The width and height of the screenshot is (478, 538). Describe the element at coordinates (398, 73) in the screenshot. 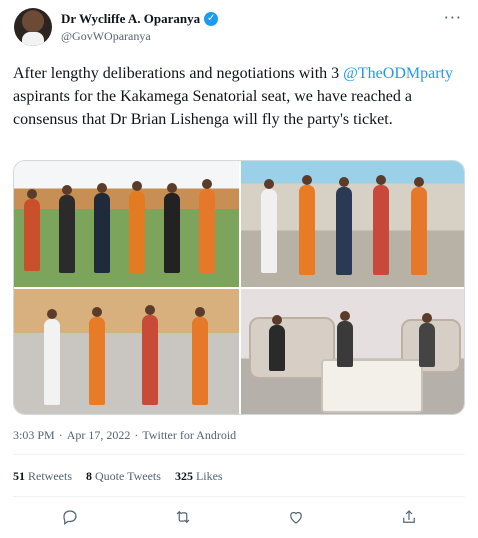

I see `mention-link: @TheODMparty` at that location.